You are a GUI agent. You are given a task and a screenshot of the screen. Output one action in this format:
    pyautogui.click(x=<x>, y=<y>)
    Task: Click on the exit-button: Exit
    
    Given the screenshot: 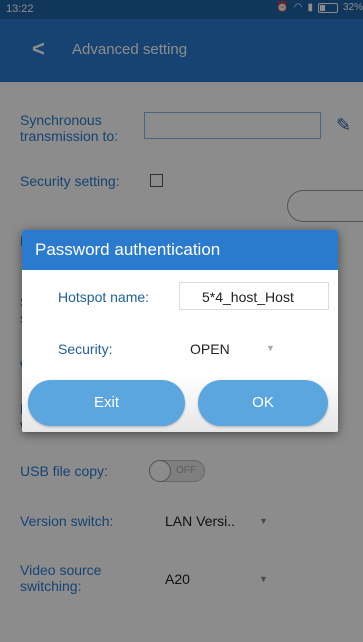 What is the action you would take?
    pyautogui.click(x=106, y=403)
    